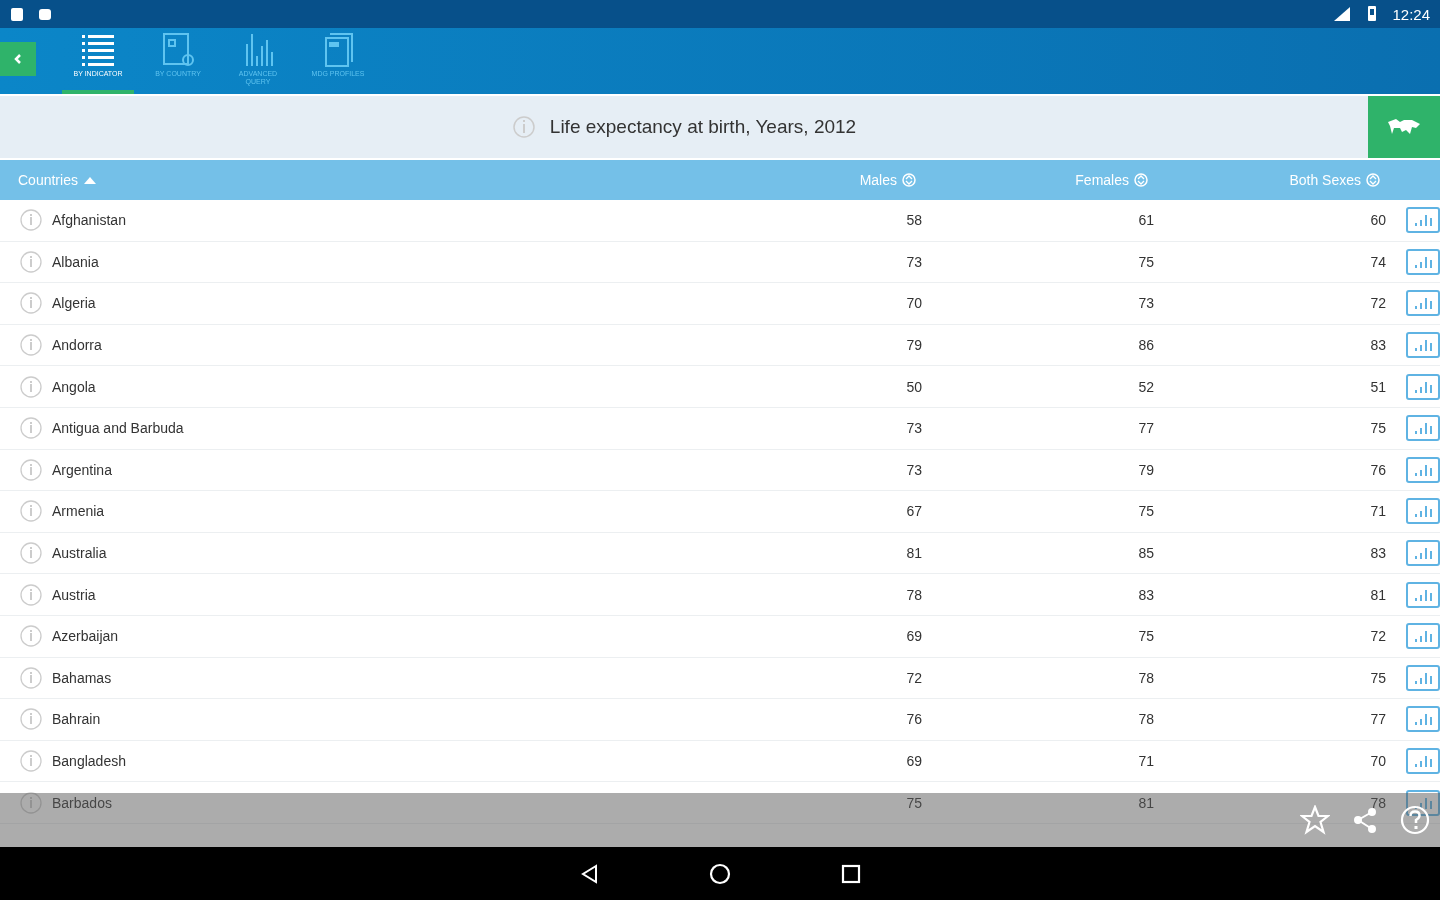  Describe the element at coordinates (913, 386) in the screenshot. I see `table-cell-text: 50` at that location.